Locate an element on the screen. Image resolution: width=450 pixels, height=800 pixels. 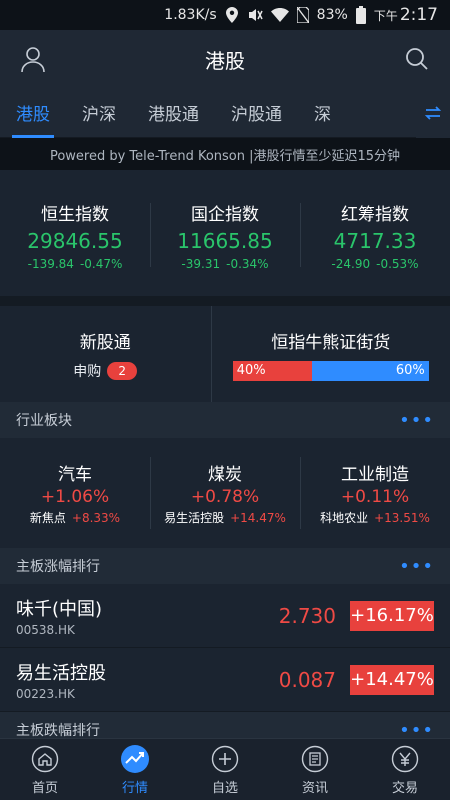
stock-change-badge: +16.17% is located at coordinates (392, 615).